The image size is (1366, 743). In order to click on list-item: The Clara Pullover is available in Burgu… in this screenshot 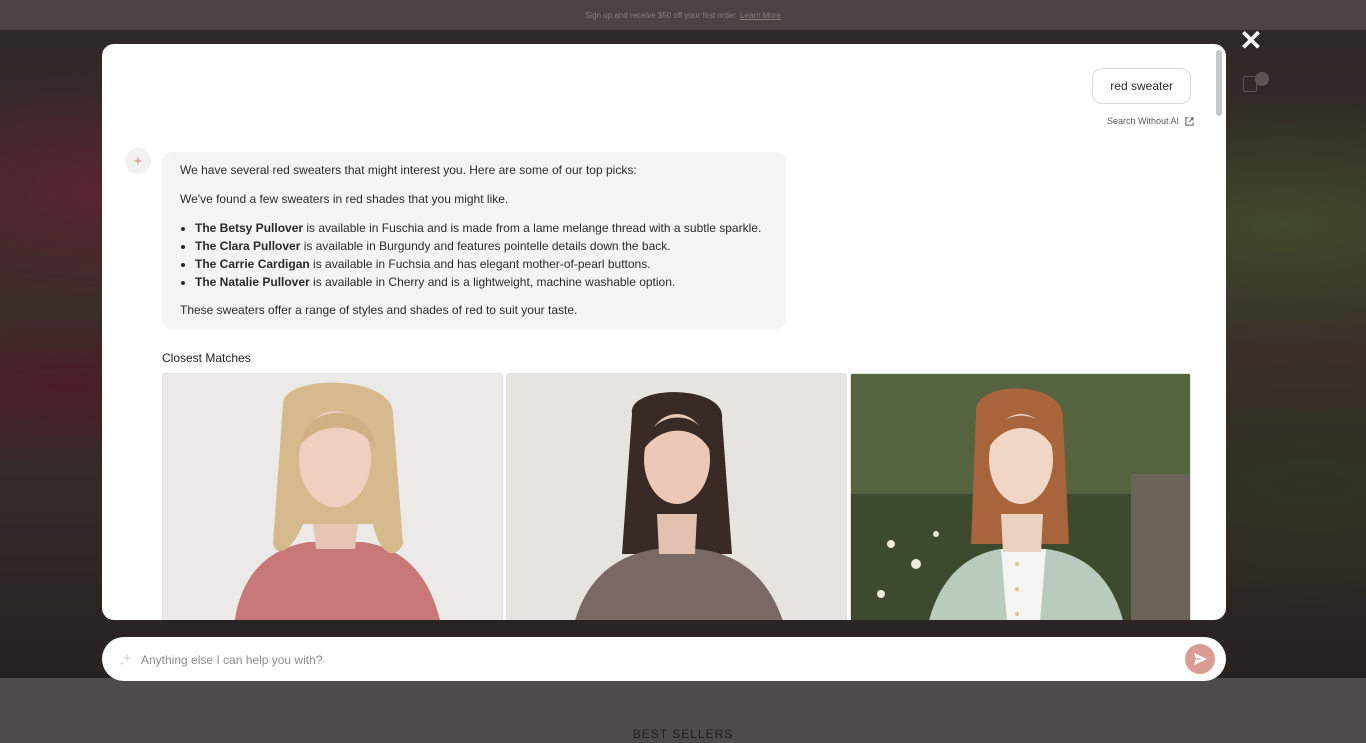, I will do `click(481, 246)`.